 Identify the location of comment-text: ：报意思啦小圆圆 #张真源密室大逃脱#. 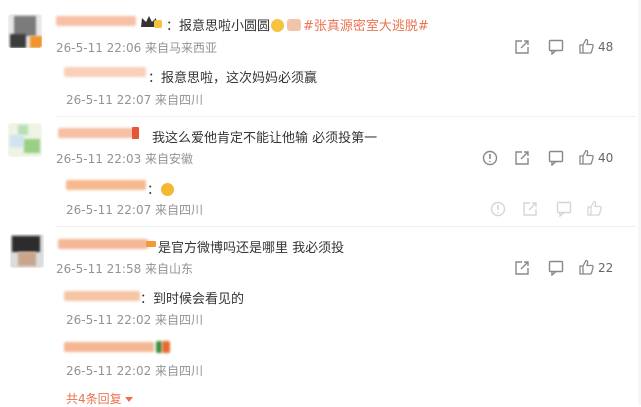
(297, 26).